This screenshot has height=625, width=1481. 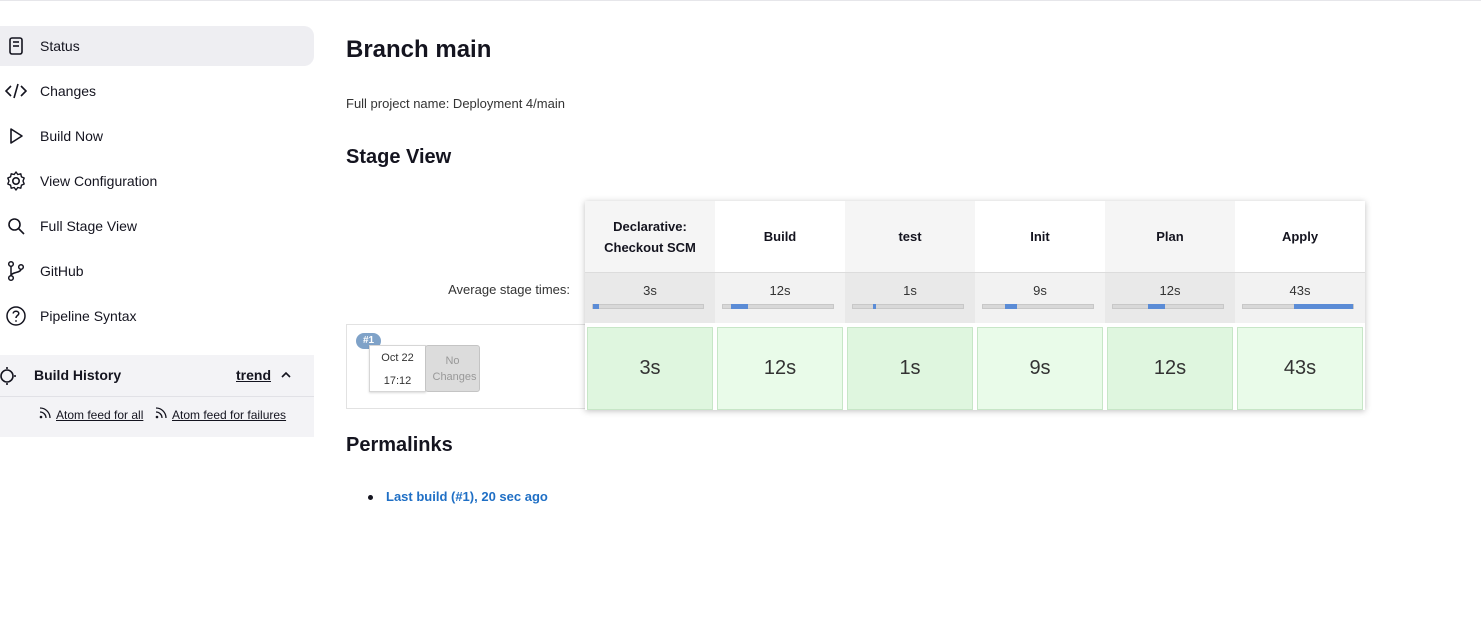 What do you see at coordinates (78, 375) in the screenshot?
I see `build-history-title: Build History` at bounding box center [78, 375].